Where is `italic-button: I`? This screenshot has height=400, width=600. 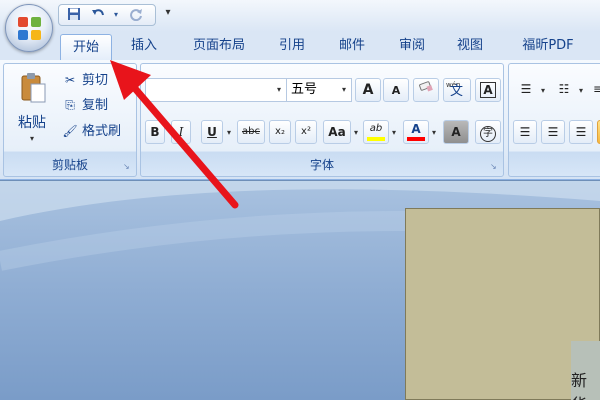 italic-button: I is located at coordinates (181, 132).